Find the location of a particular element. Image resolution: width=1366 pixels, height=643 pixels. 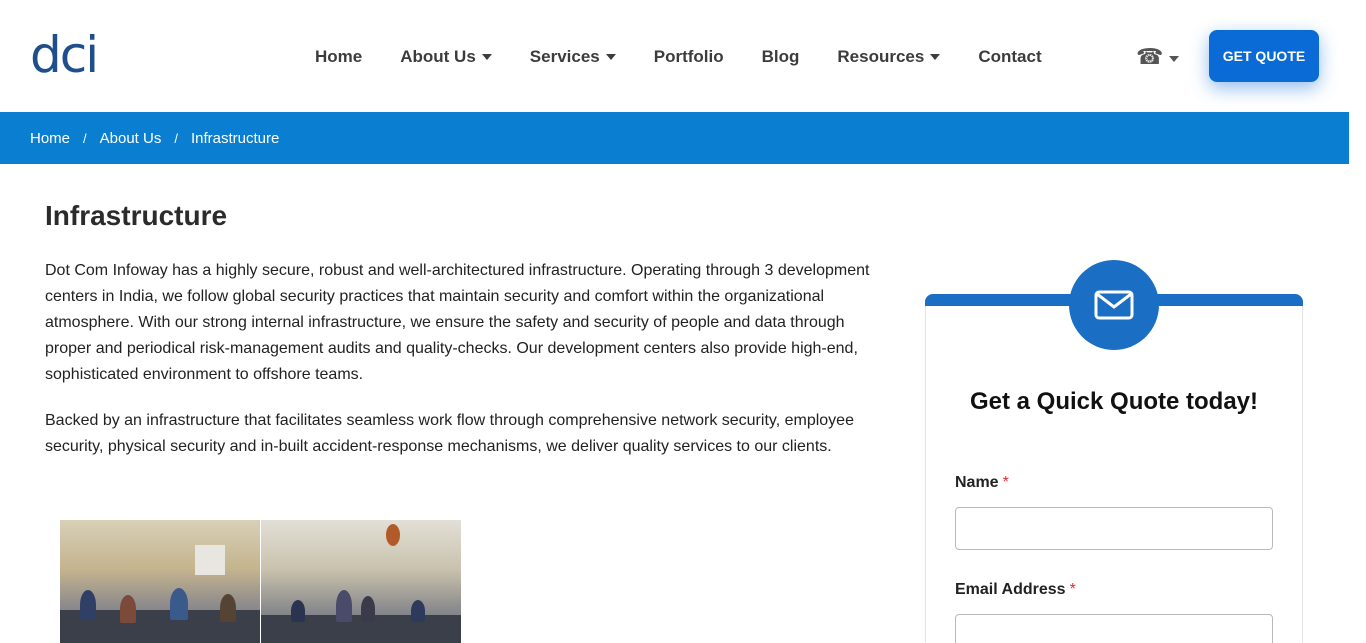

office-photos is located at coordinates (260, 581).